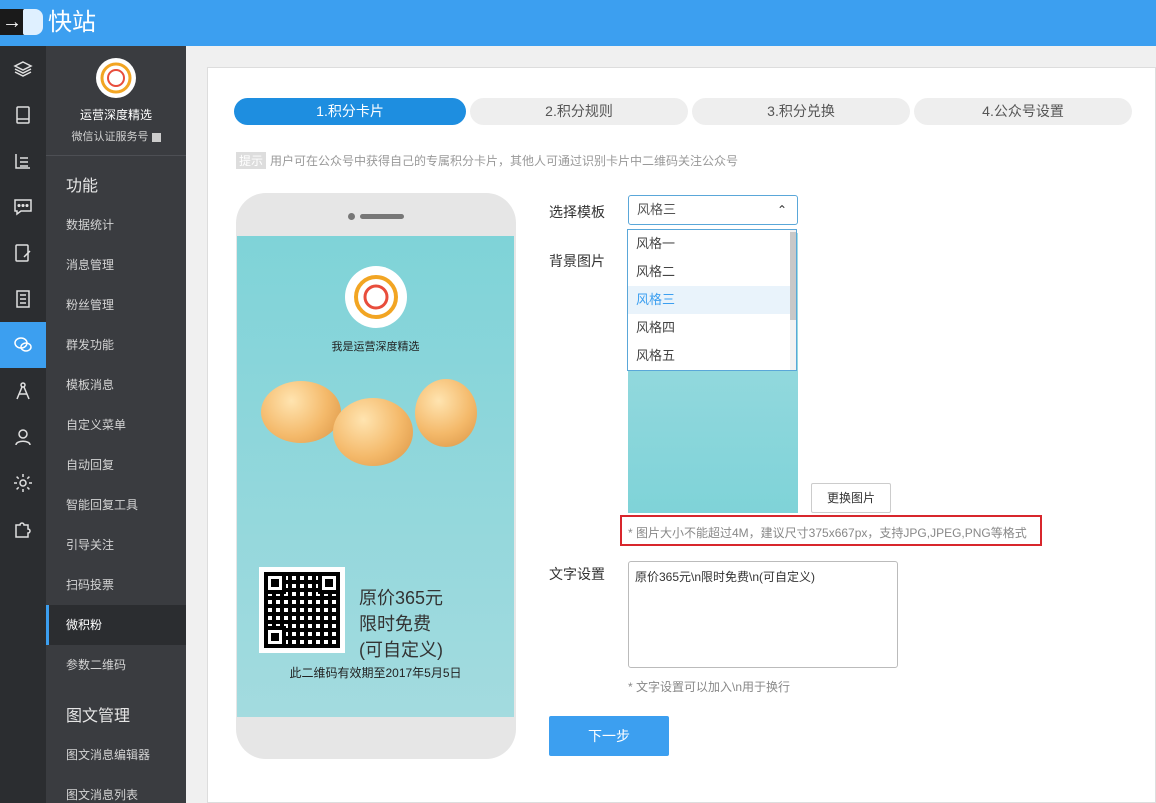 This screenshot has height=803, width=1156. I want to click on bg-label: 背景图片, so click(577, 261).